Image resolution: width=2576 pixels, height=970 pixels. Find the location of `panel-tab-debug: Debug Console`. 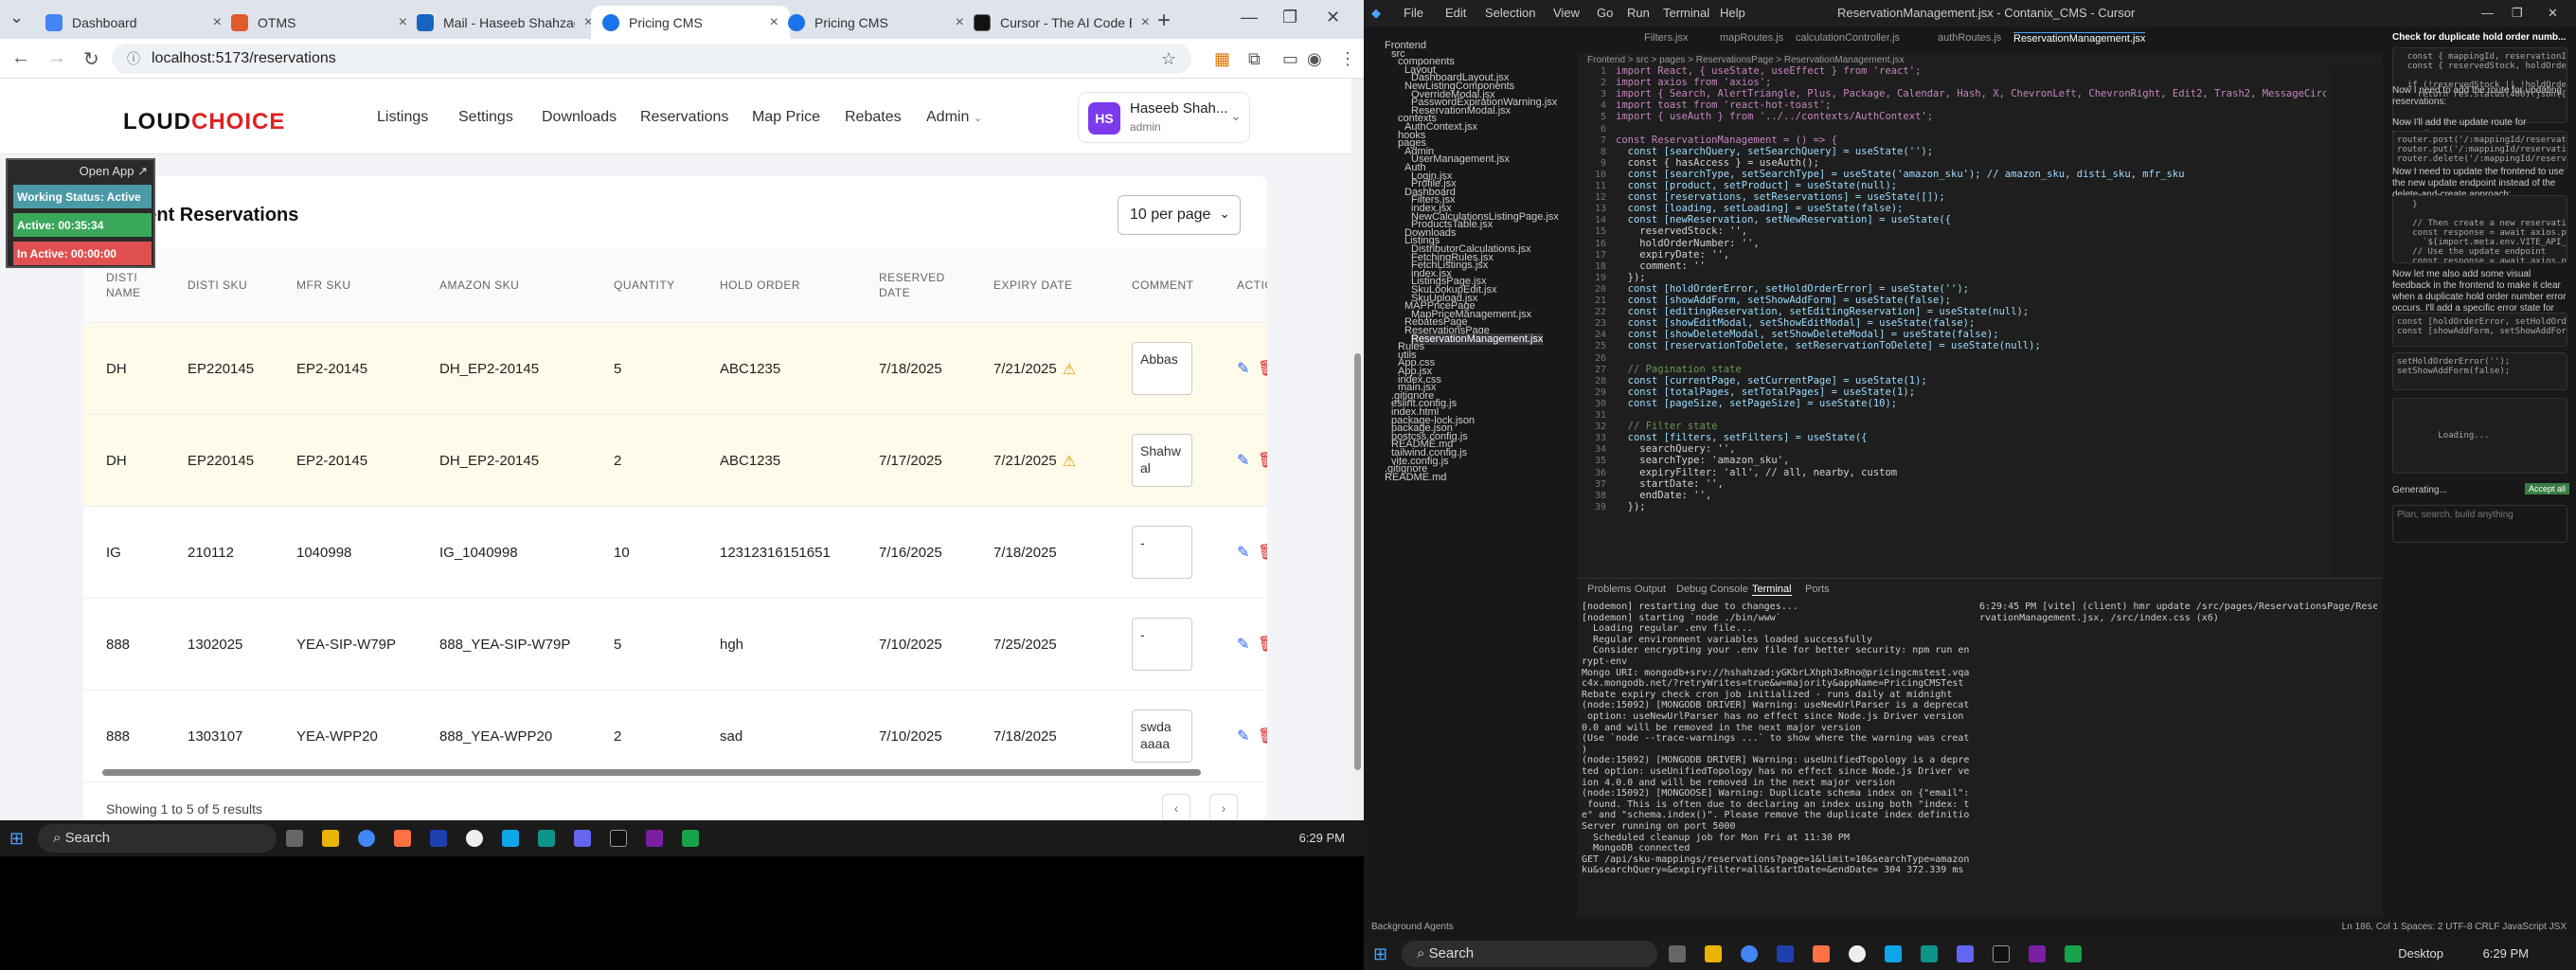

panel-tab-debug: Debug Console is located at coordinates (1712, 590).